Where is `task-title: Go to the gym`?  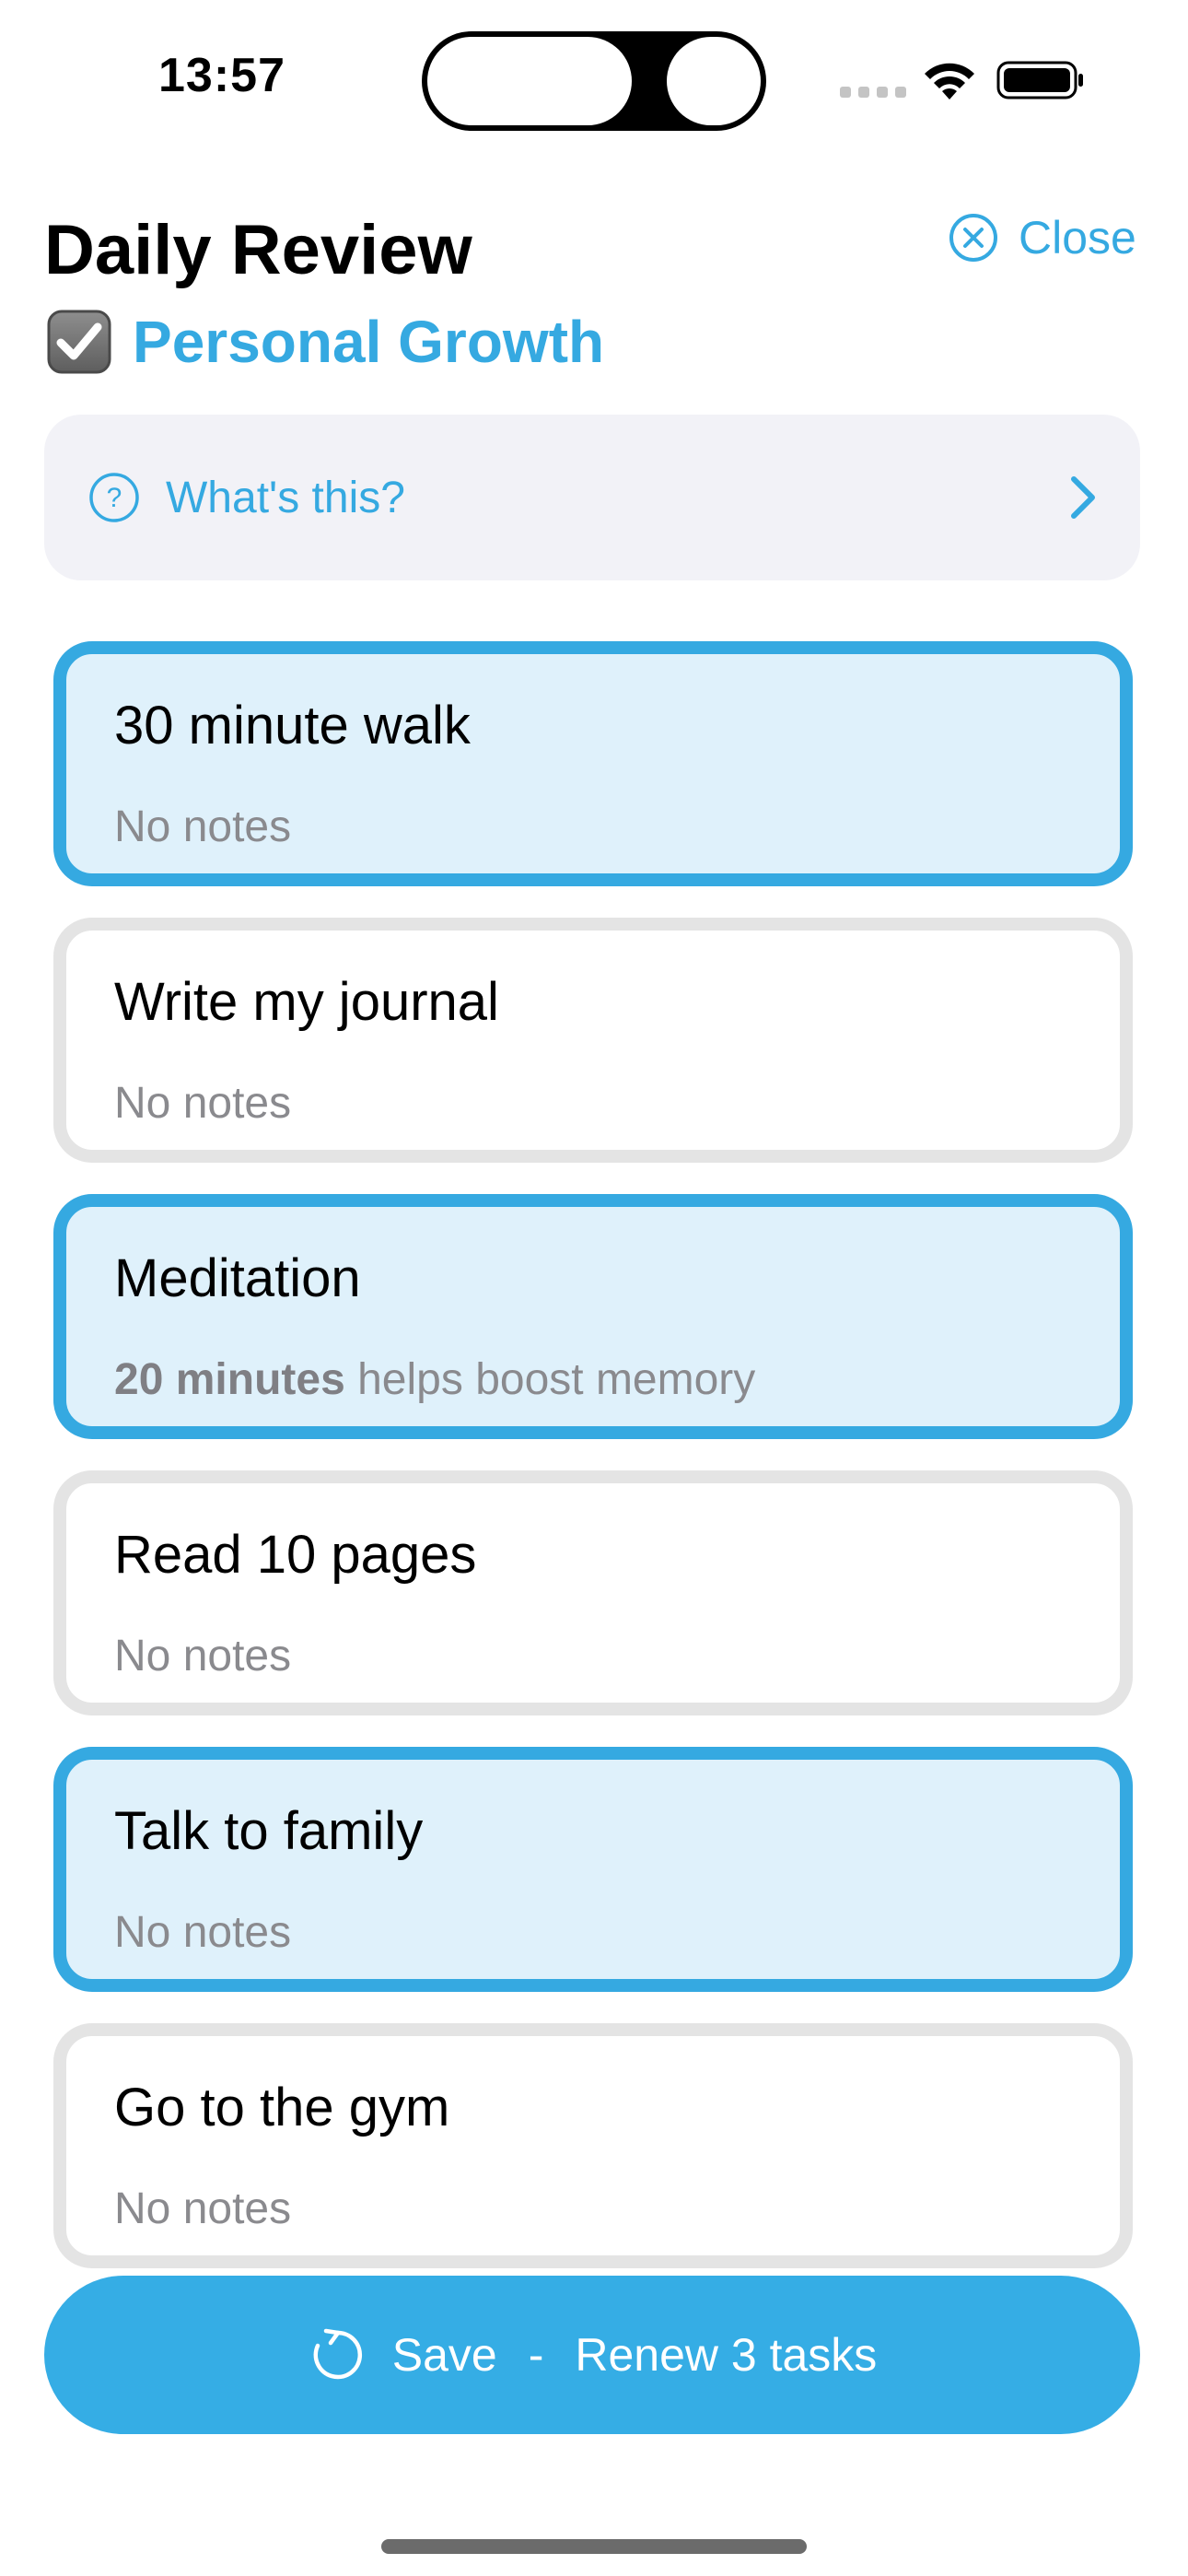
task-title: Go to the gym is located at coordinates (282, 2107).